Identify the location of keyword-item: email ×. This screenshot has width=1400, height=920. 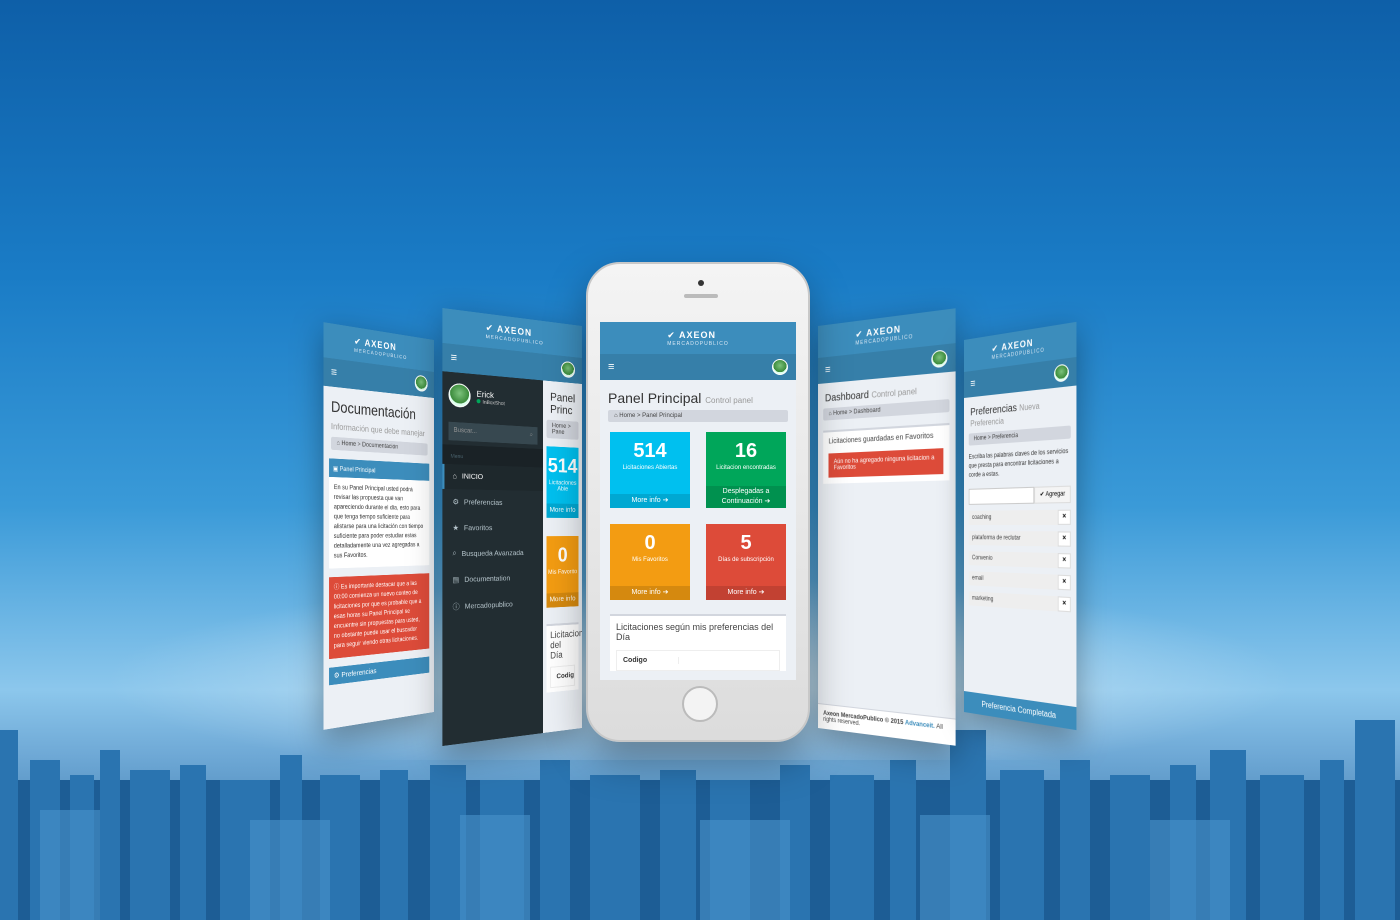
(1019, 581).